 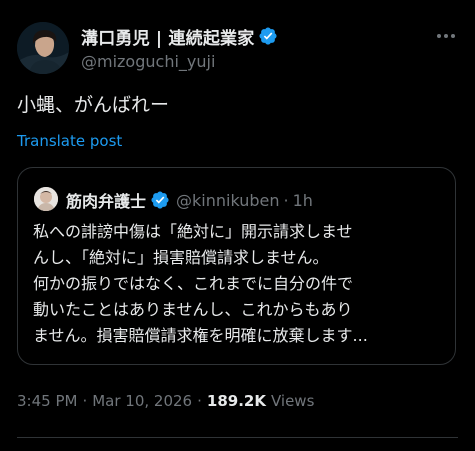 I want to click on views-count: 189.2K, so click(x=236, y=401).